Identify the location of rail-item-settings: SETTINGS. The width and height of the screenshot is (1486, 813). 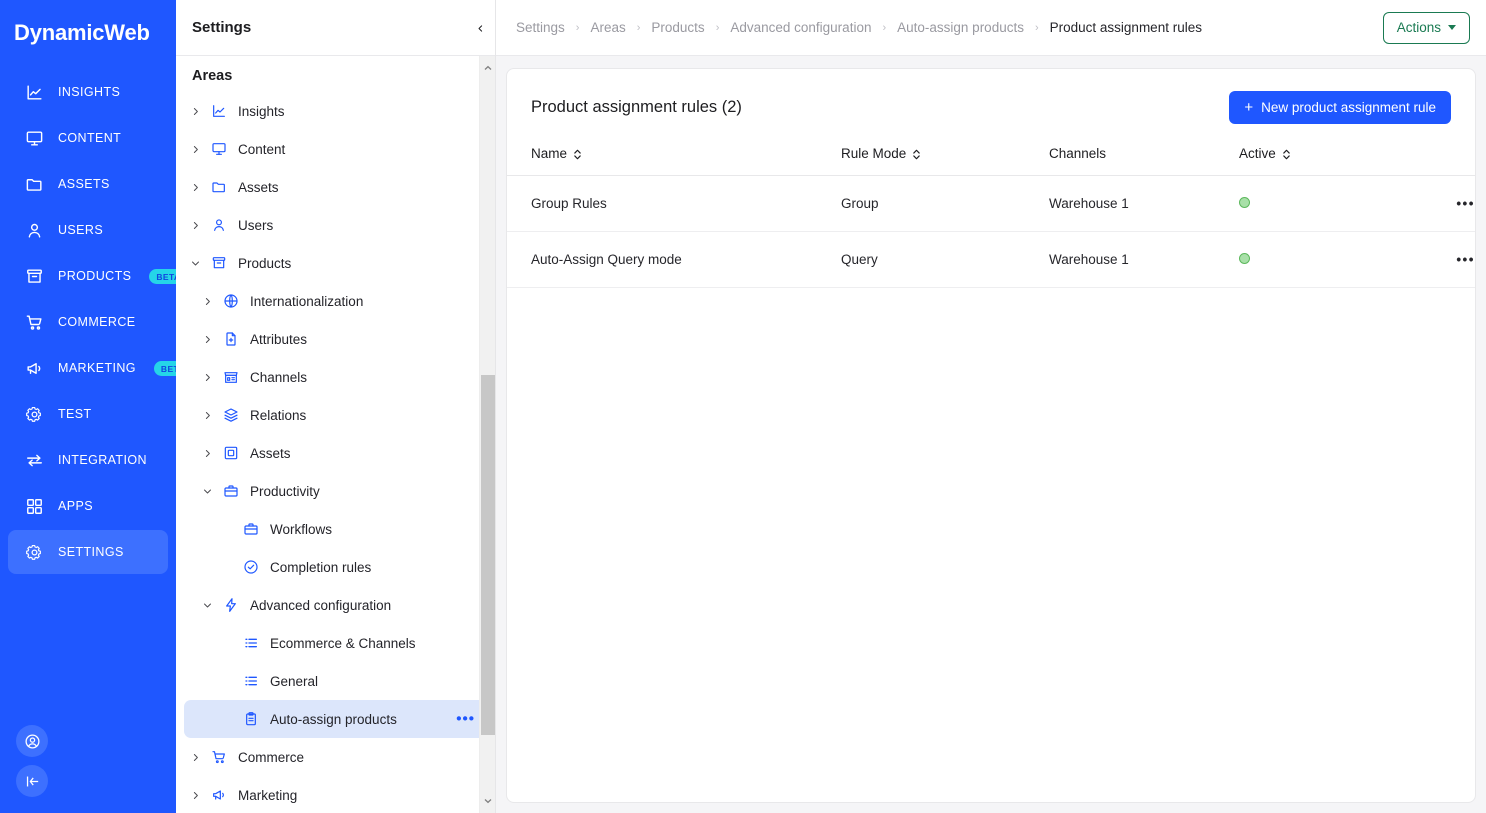
(88, 552).